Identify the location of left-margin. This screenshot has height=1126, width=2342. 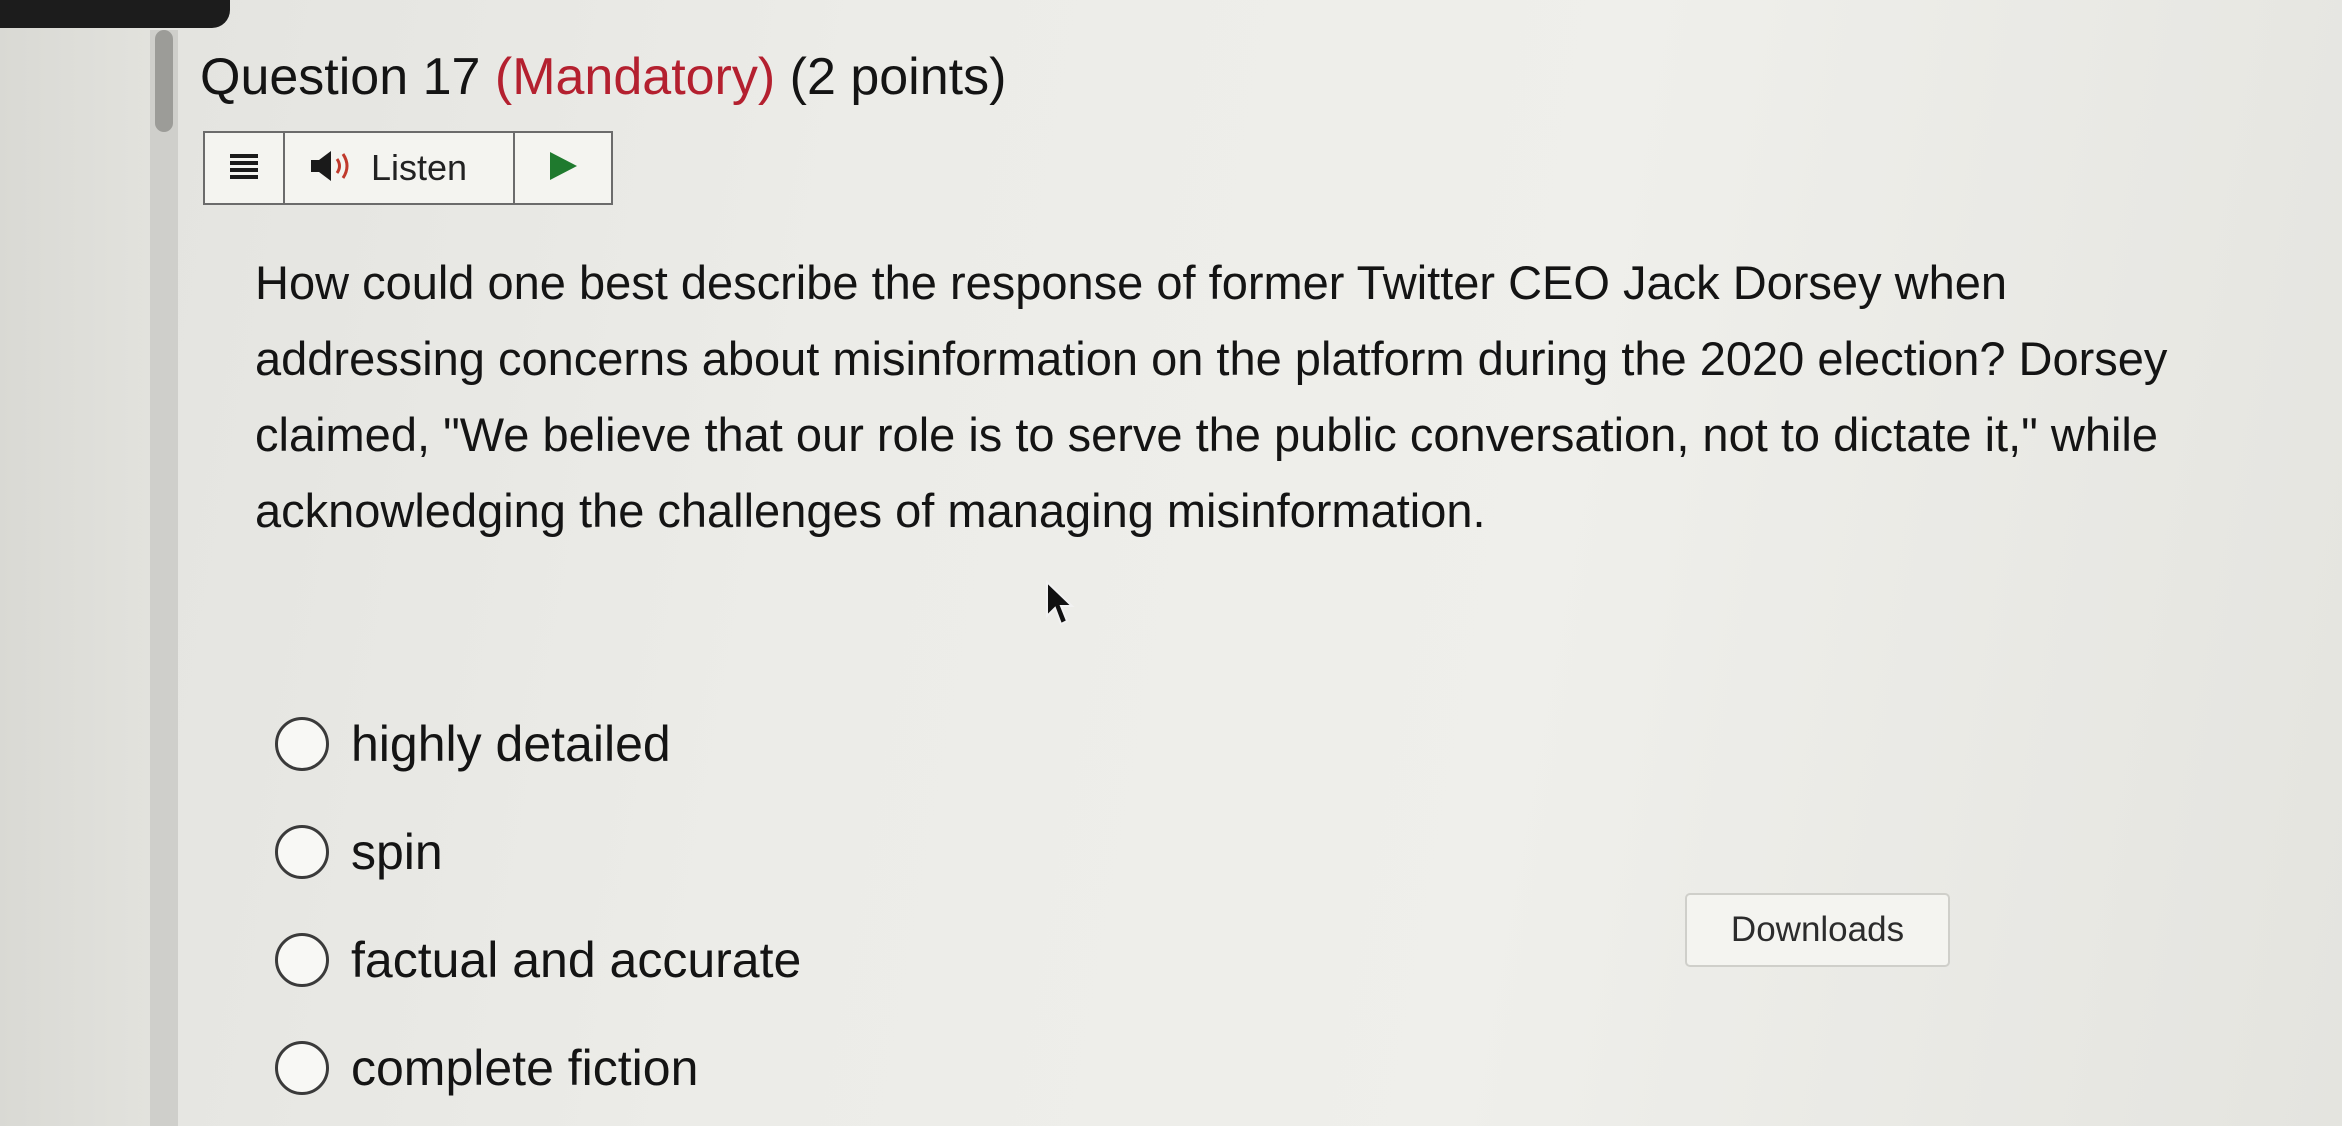
(75, 577).